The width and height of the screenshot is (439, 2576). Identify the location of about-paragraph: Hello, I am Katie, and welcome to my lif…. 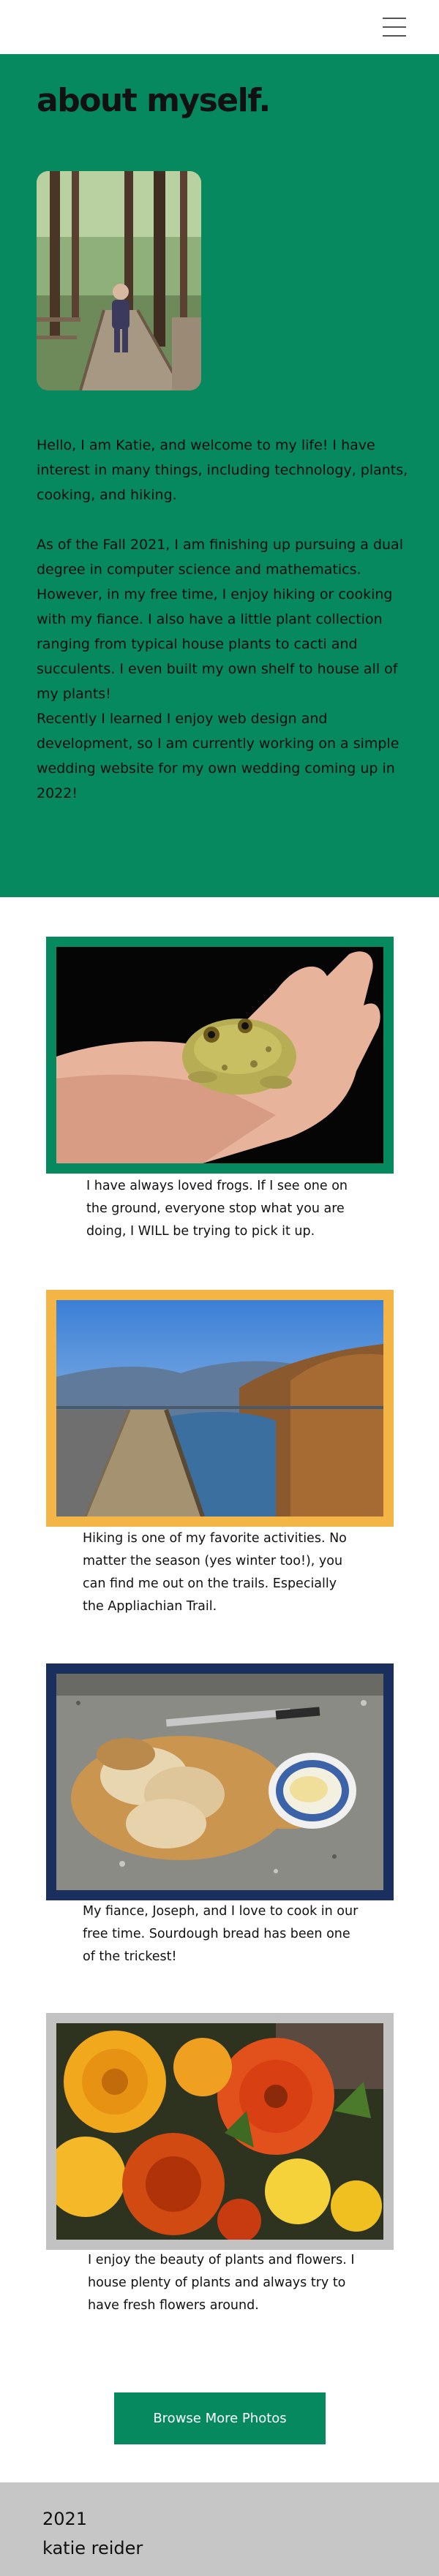
(222, 619).